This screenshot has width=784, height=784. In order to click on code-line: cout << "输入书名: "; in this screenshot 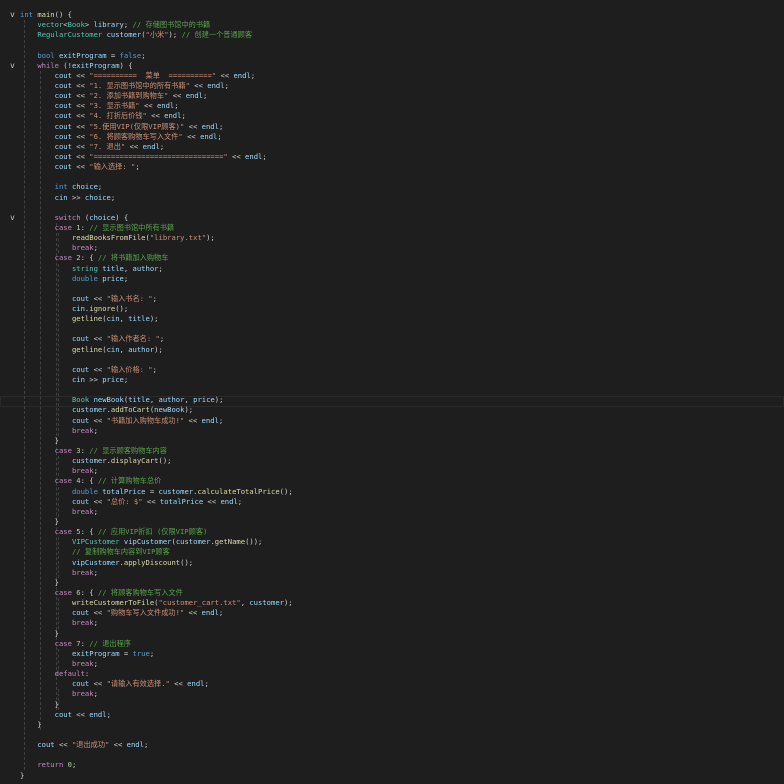, I will do `click(392, 299)`.